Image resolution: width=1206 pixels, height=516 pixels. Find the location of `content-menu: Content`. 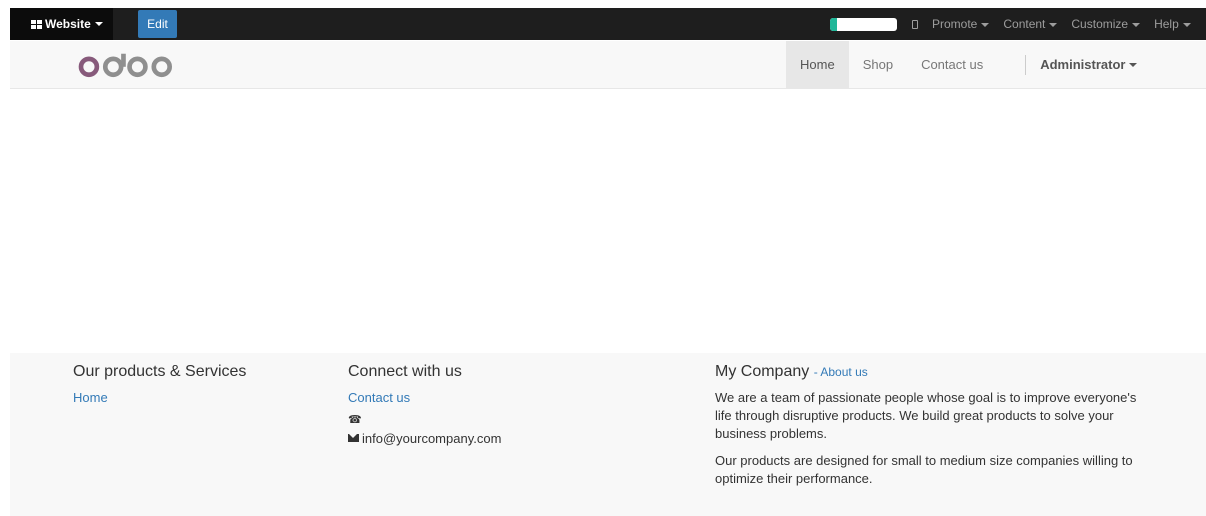

content-menu: Content is located at coordinates (1030, 24).